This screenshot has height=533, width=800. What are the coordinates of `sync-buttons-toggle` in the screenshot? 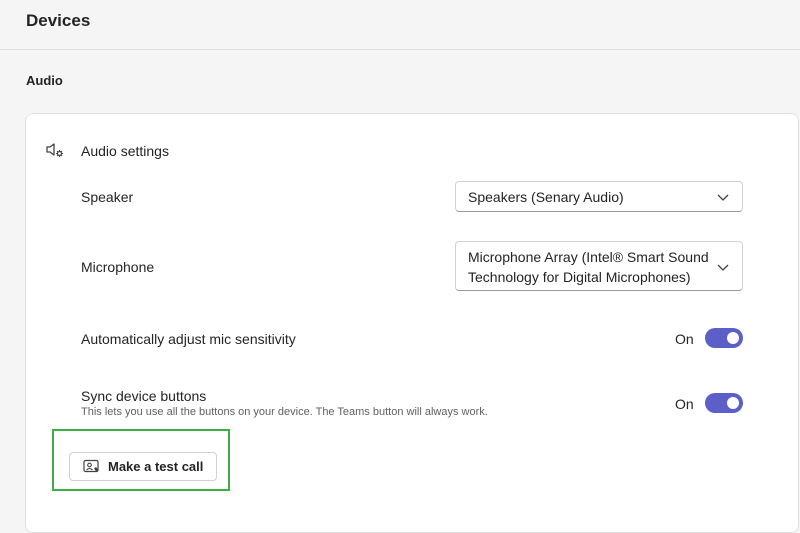 It's located at (724, 403).